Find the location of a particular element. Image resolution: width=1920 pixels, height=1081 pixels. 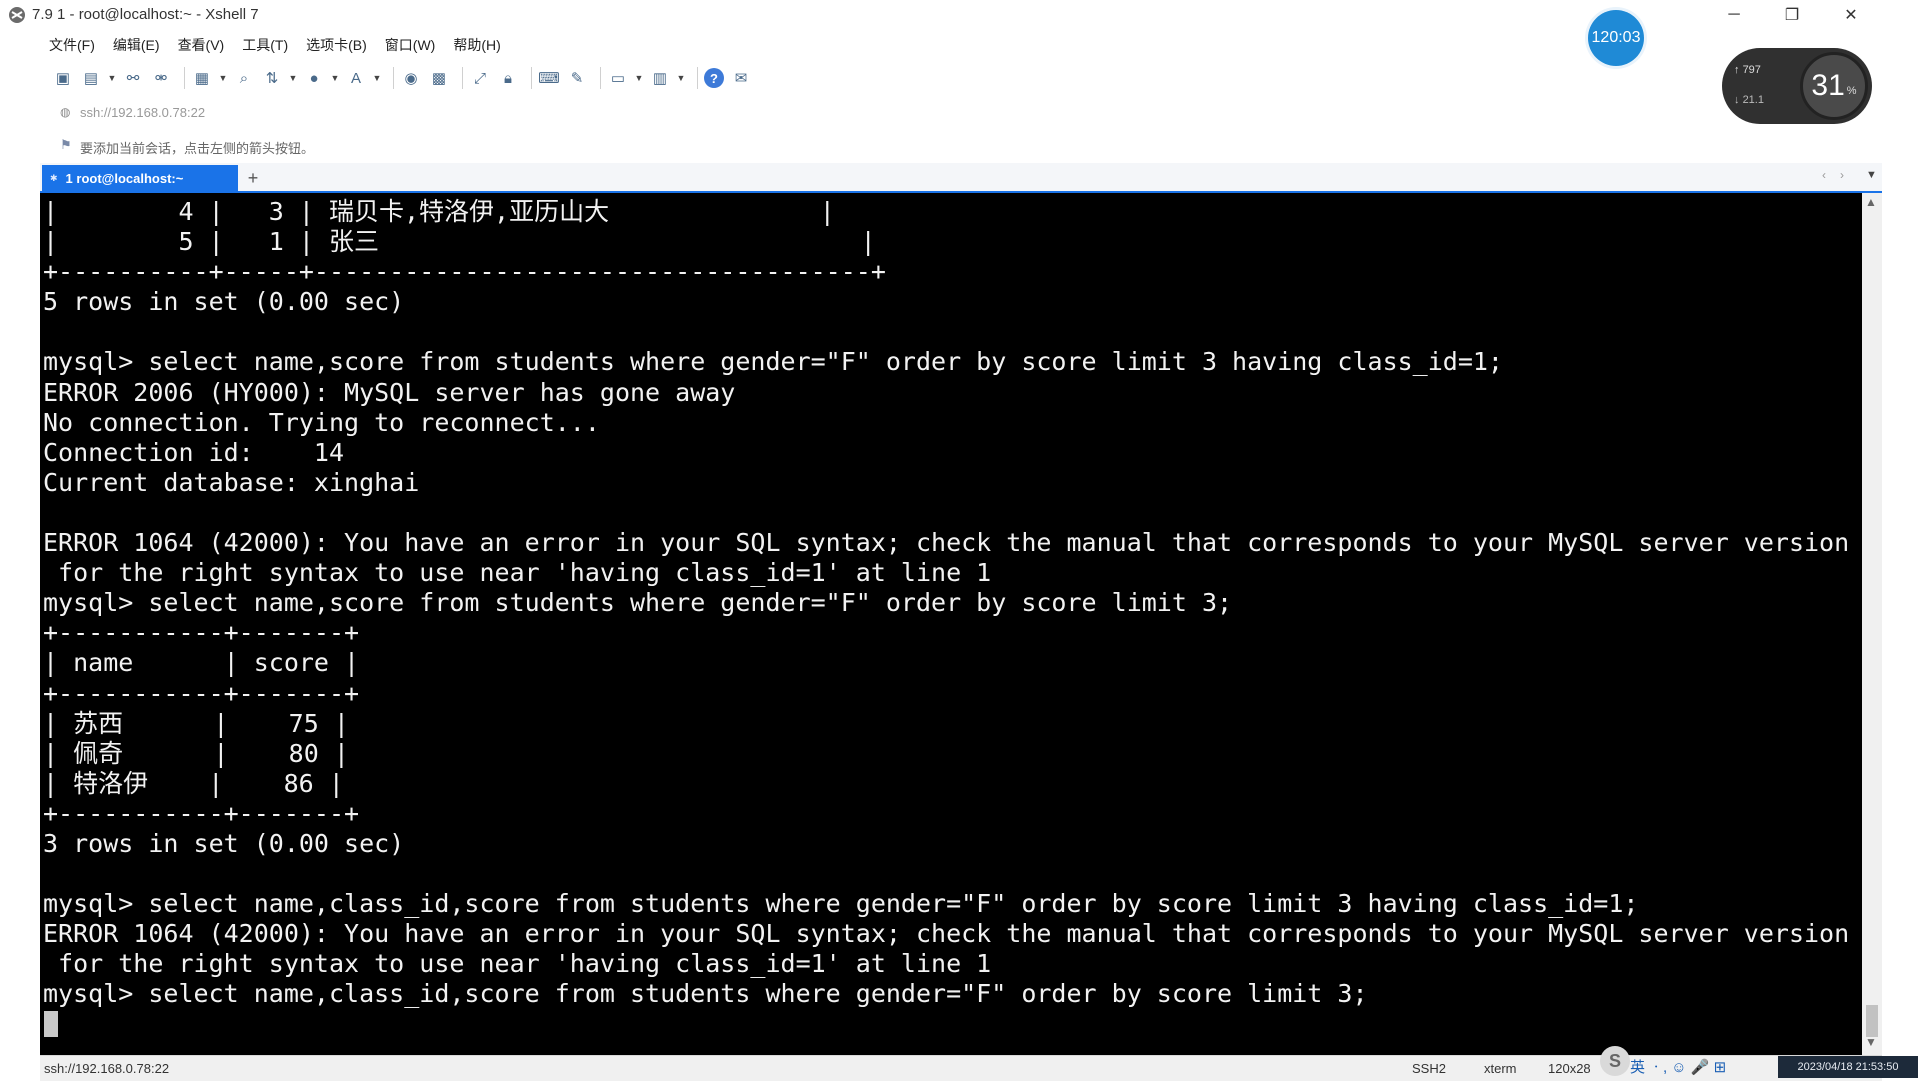

address-text: ssh://192.168.0.78:22 is located at coordinates (142, 112).